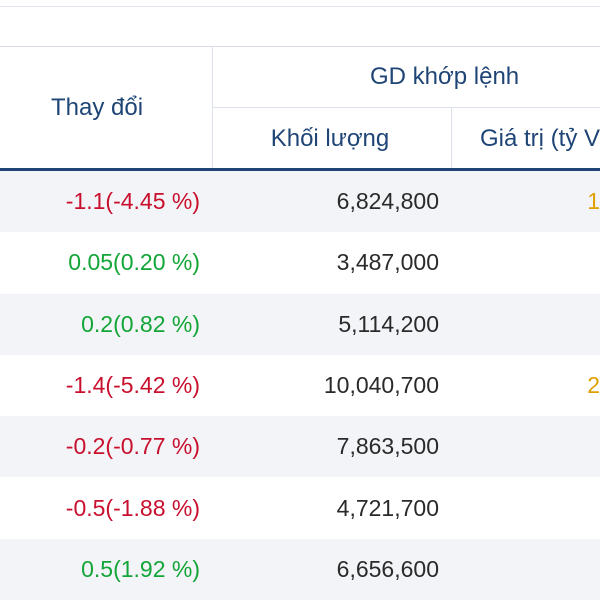  What do you see at coordinates (540, 138) in the screenshot?
I see `column-header-value-label: Giá trị (tỷ V` at bounding box center [540, 138].